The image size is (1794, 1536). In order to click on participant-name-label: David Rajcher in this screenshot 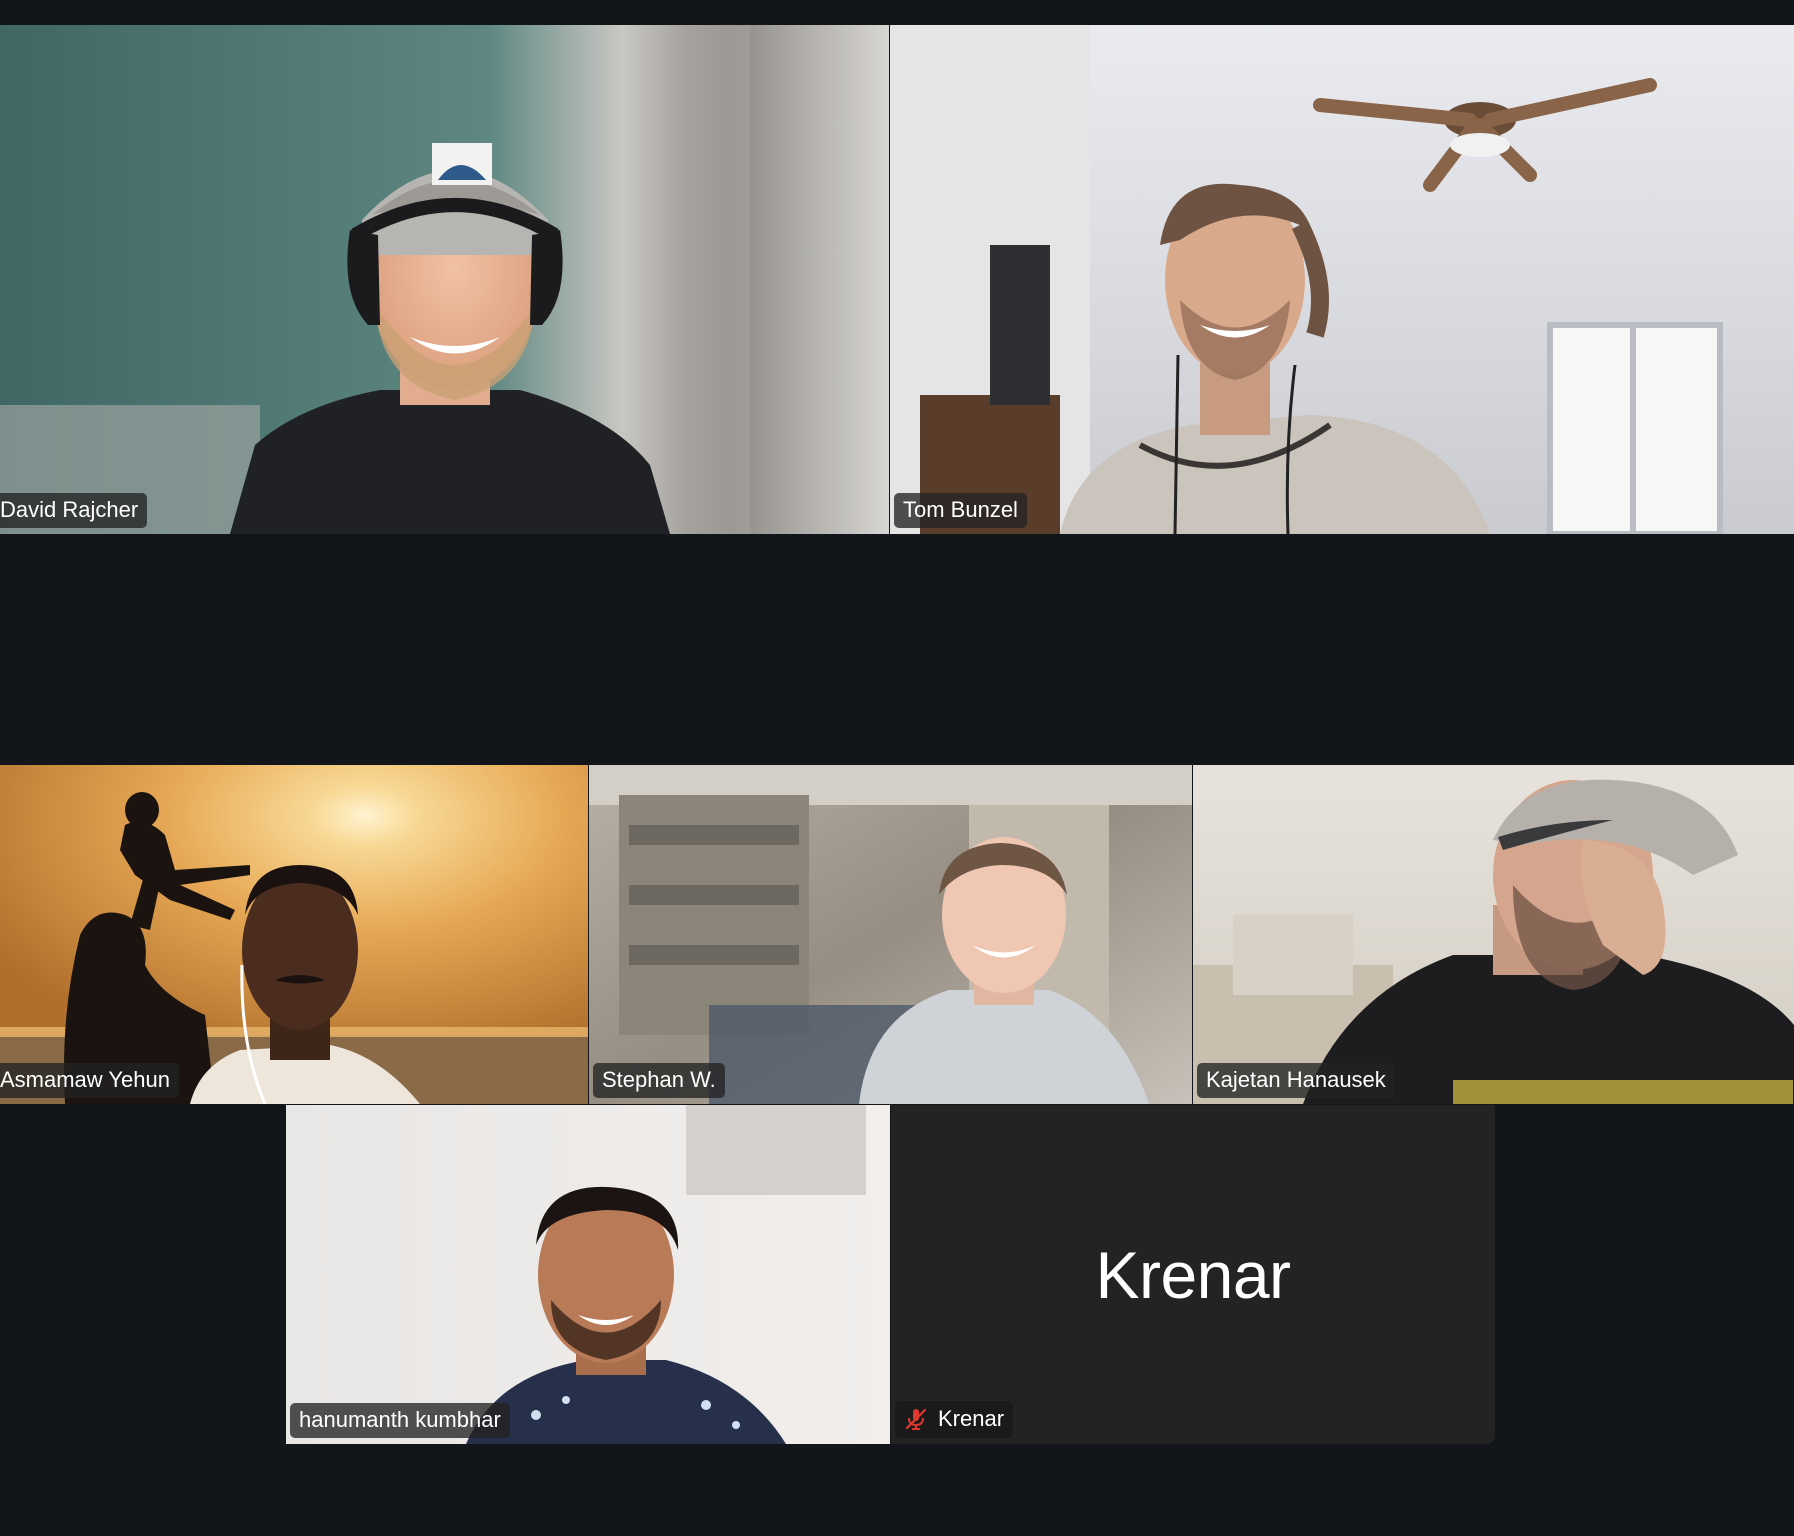, I will do `click(74, 510)`.